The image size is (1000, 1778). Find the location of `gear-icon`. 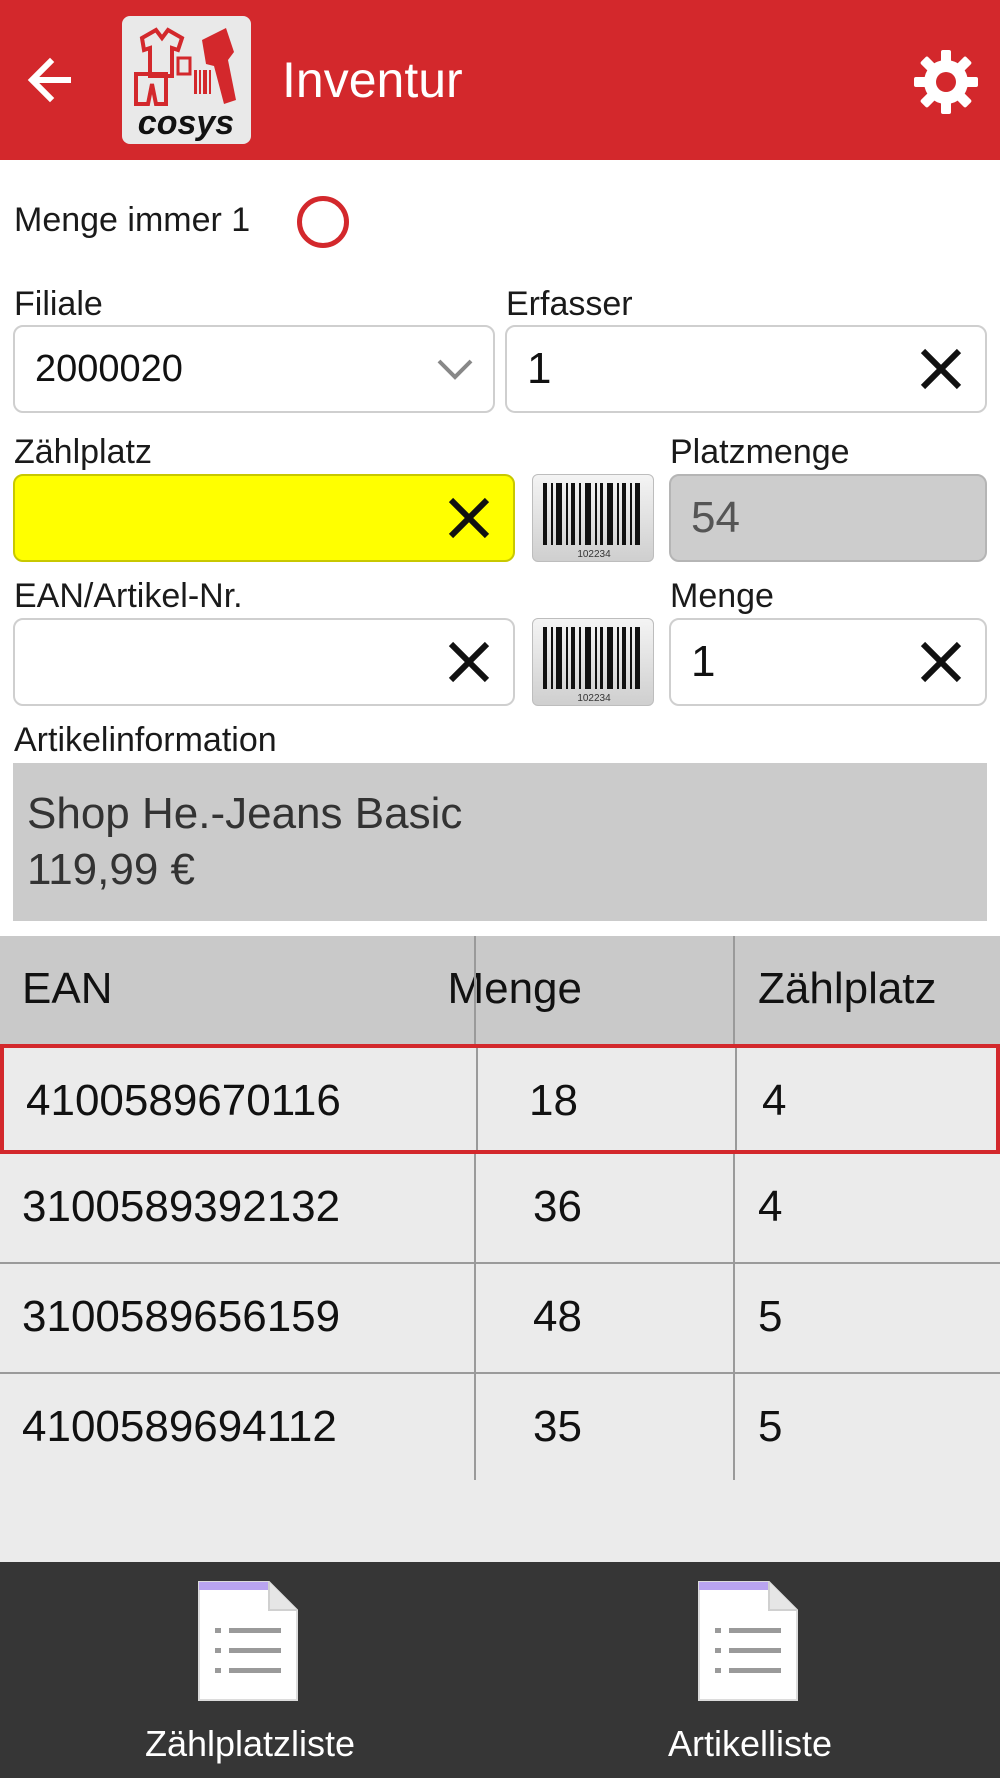

gear-icon is located at coordinates (946, 82).